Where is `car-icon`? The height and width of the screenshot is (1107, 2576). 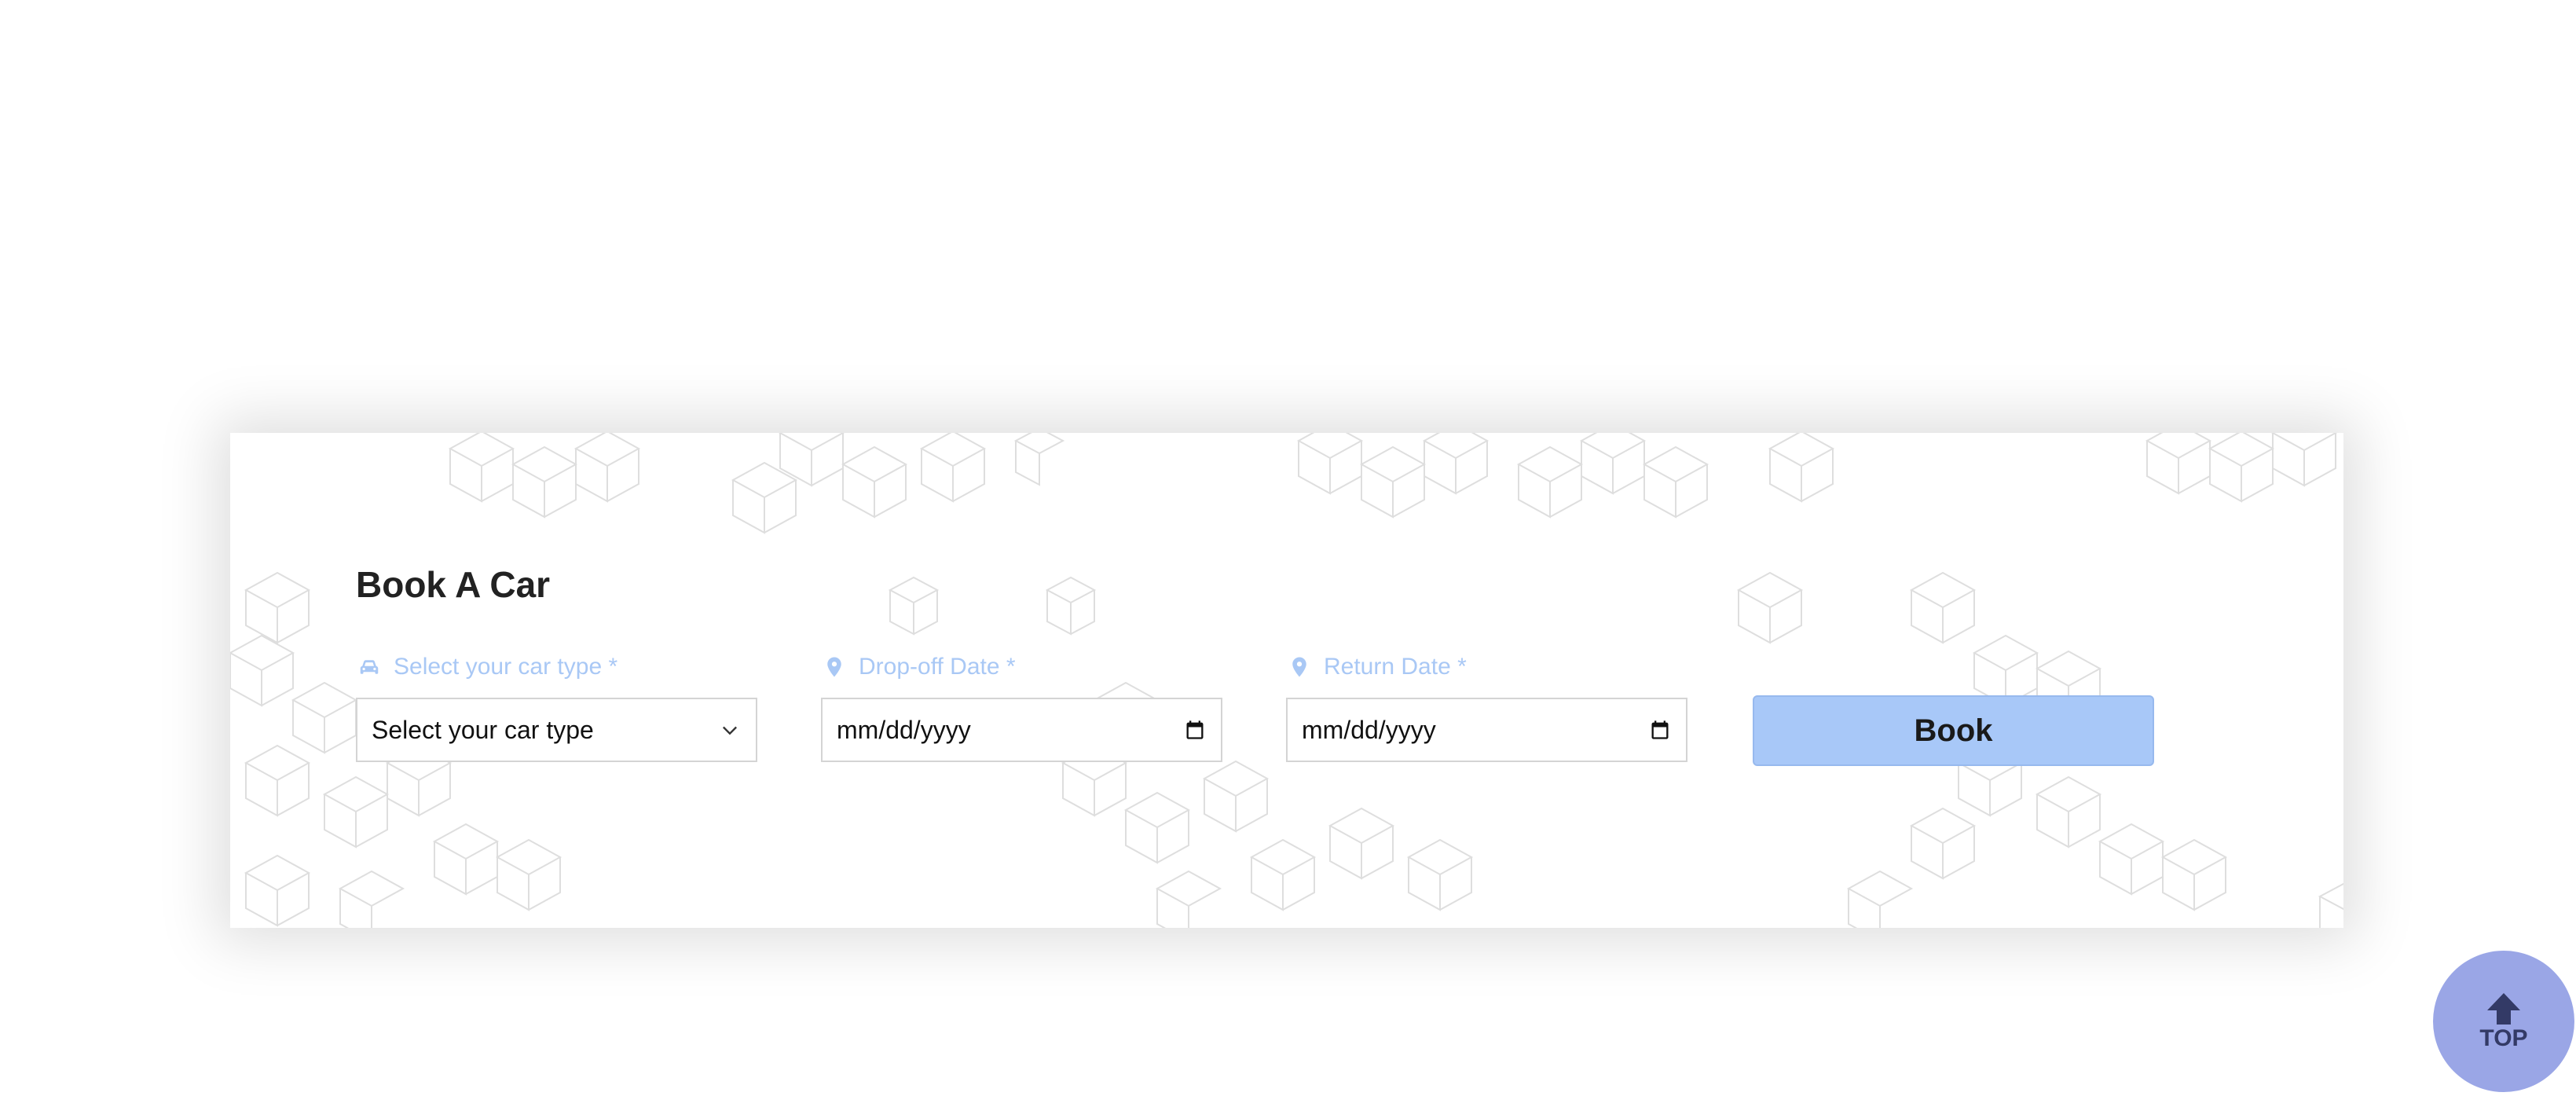
car-icon is located at coordinates (369, 667).